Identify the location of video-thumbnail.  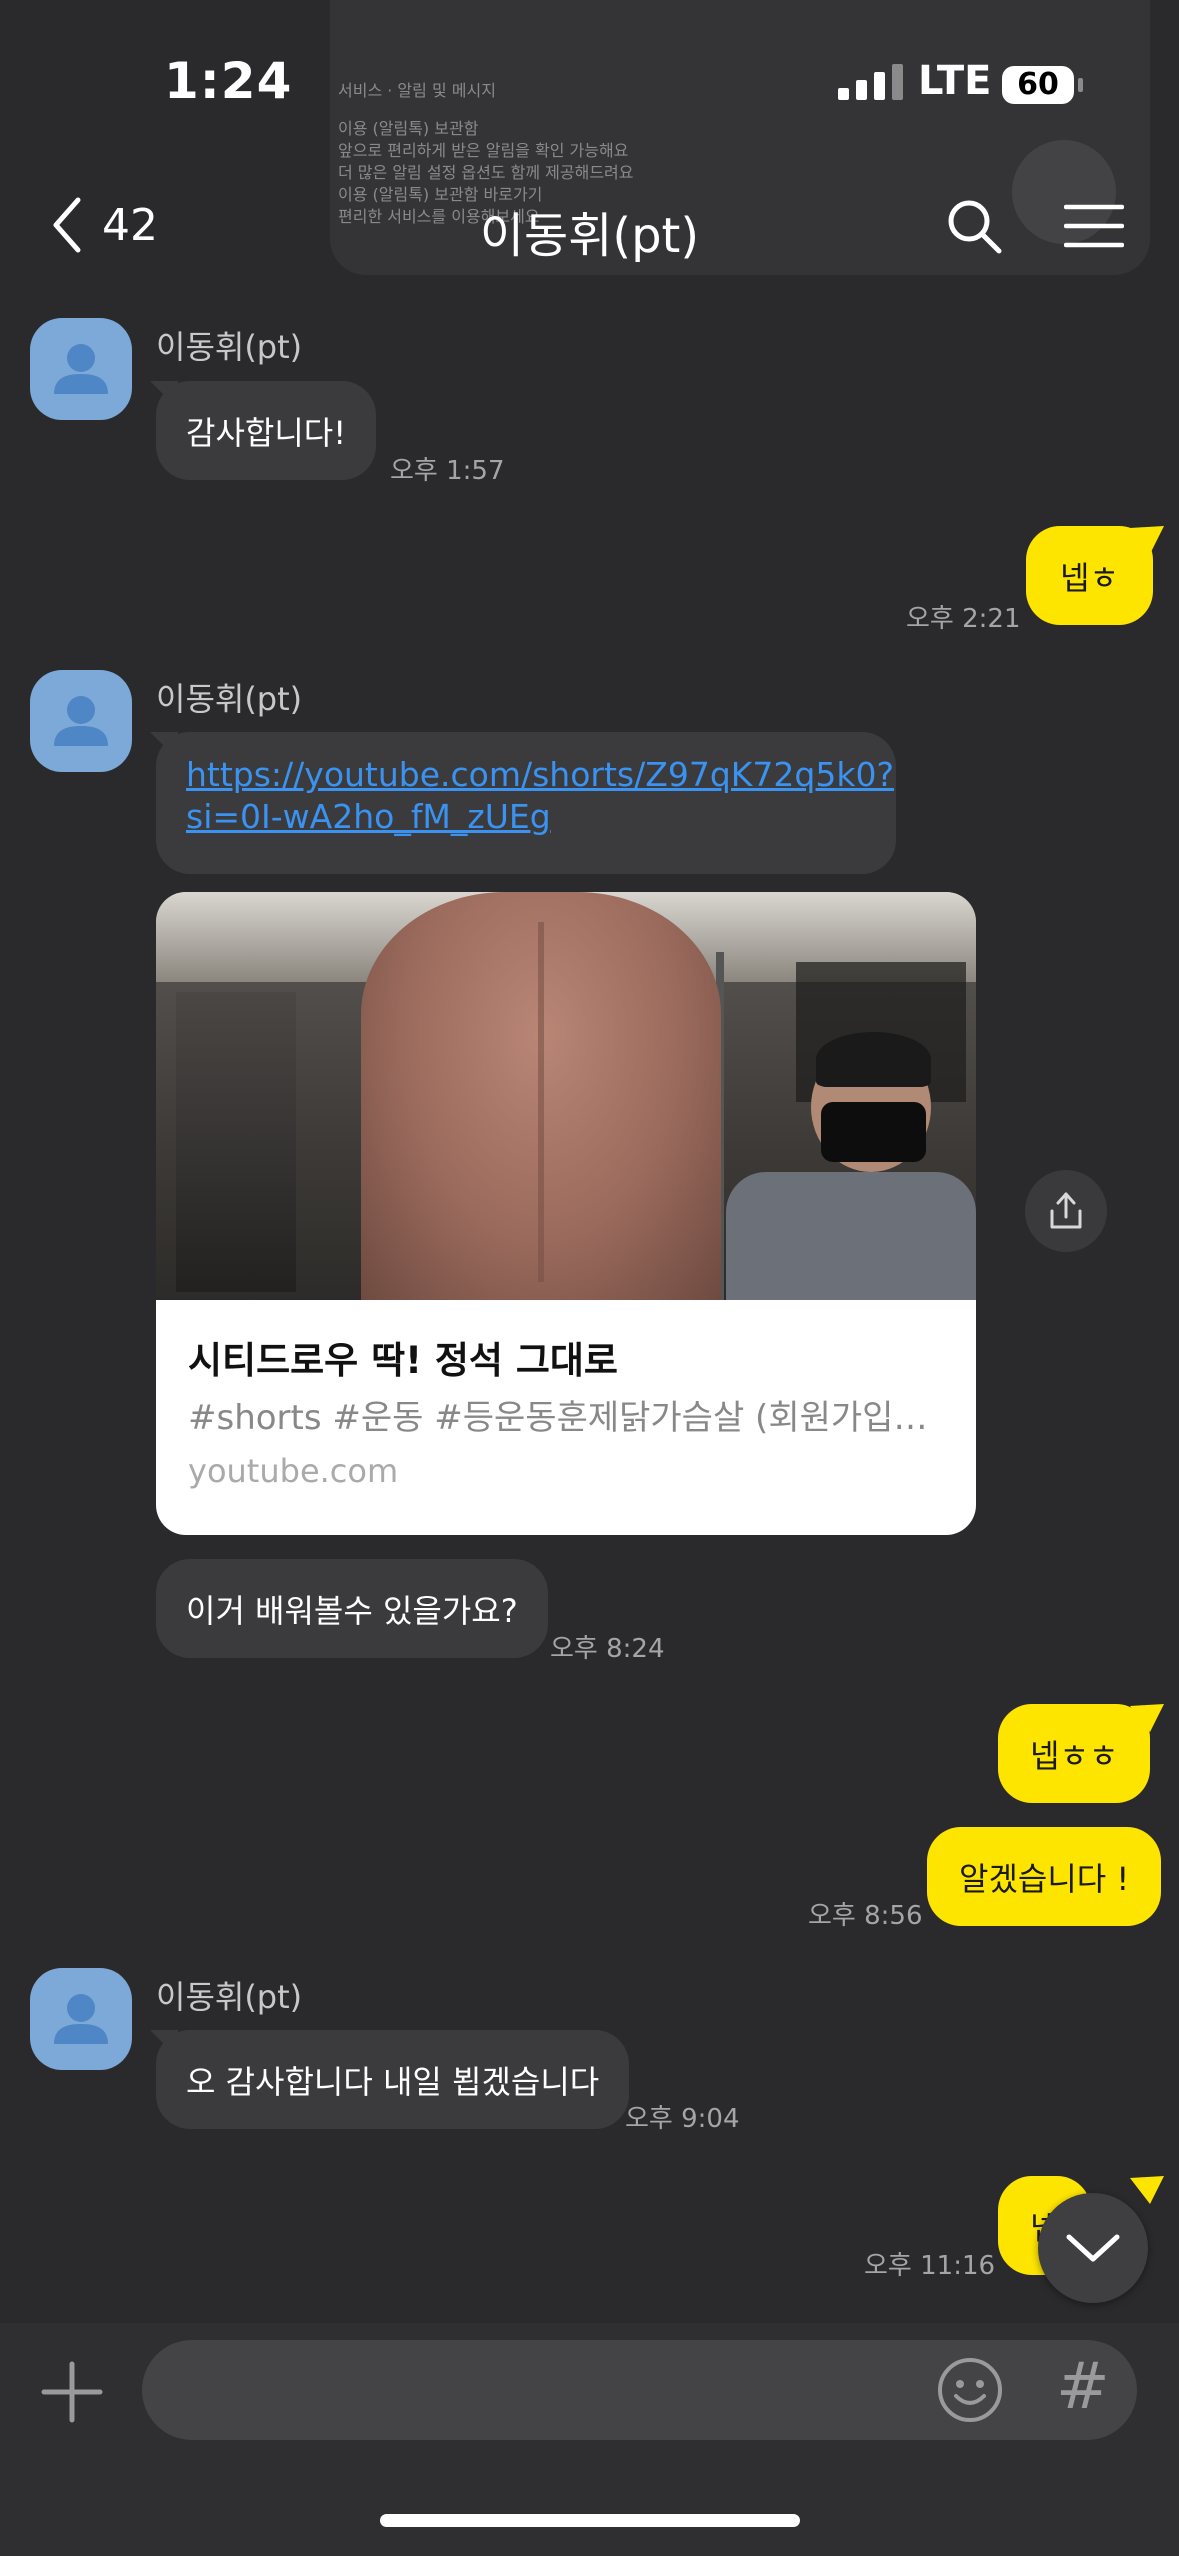
(566, 1096).